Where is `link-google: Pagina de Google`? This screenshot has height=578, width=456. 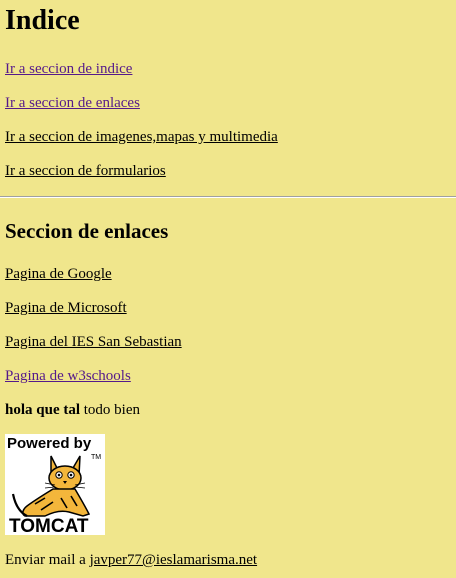 link-google: Pagina de Google is located at coordinates (58, 274).